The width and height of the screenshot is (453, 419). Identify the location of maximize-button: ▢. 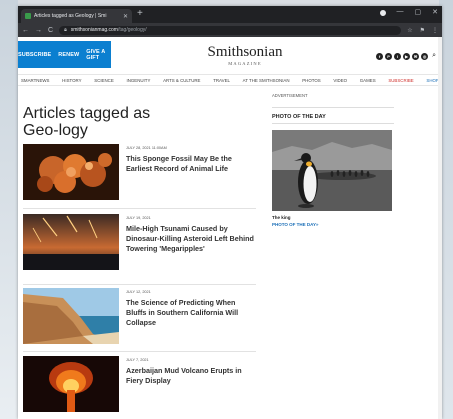
(418, 12).